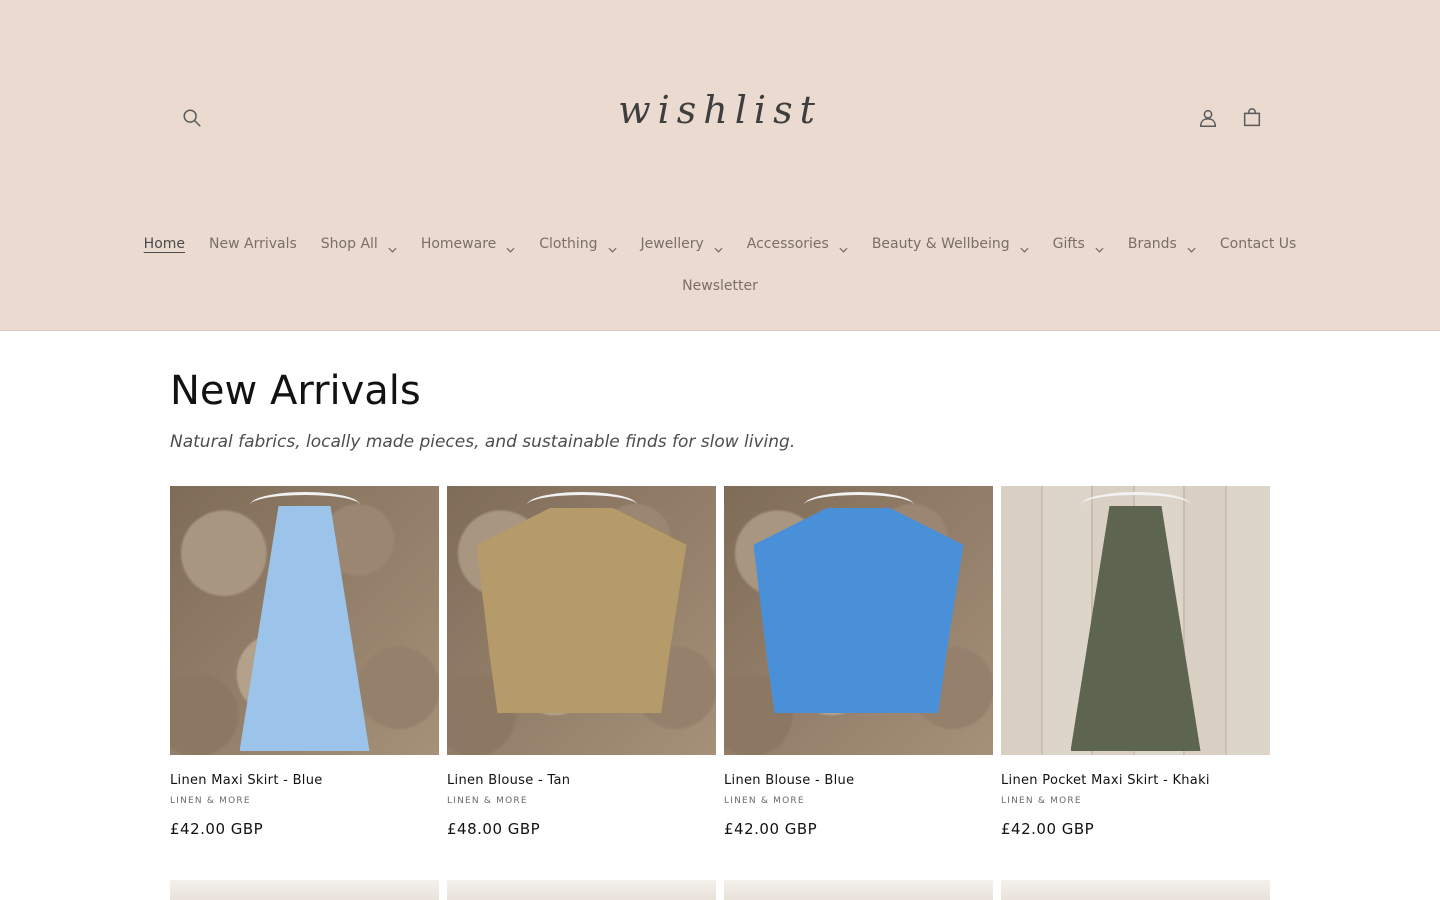 This screenshot has height=900, width=1440. I want to click on nav-item-accessories: Accessories, so click(797, 244).